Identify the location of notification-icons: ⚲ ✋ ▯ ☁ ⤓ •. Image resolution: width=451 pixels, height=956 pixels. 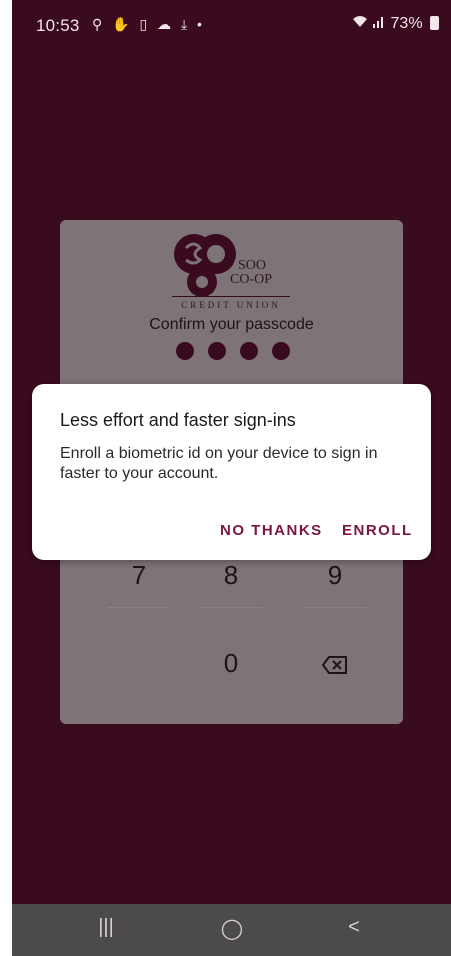
(148, 24).